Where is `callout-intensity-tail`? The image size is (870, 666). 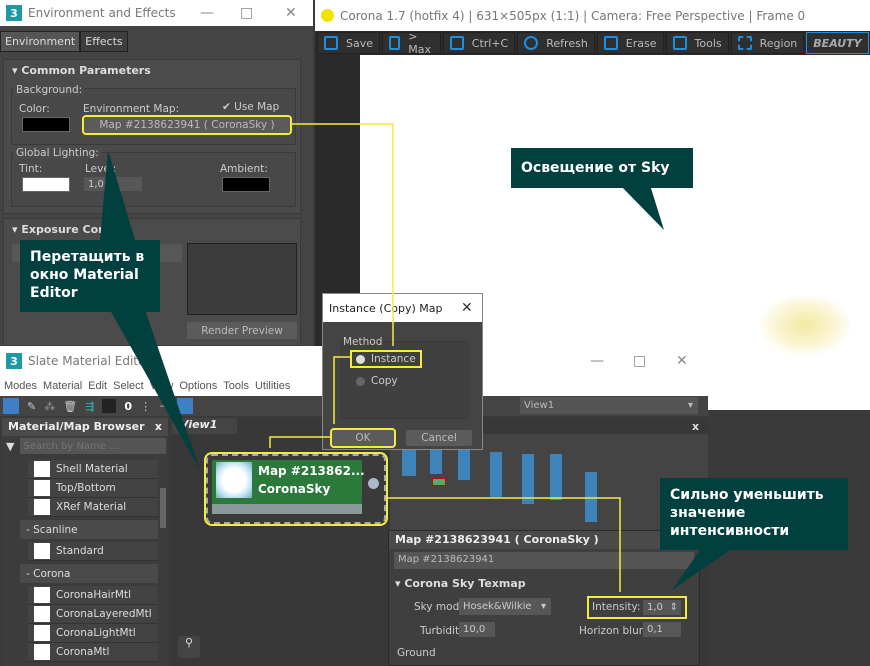
callout-intensity-tail is located at coordinates (701, 570).